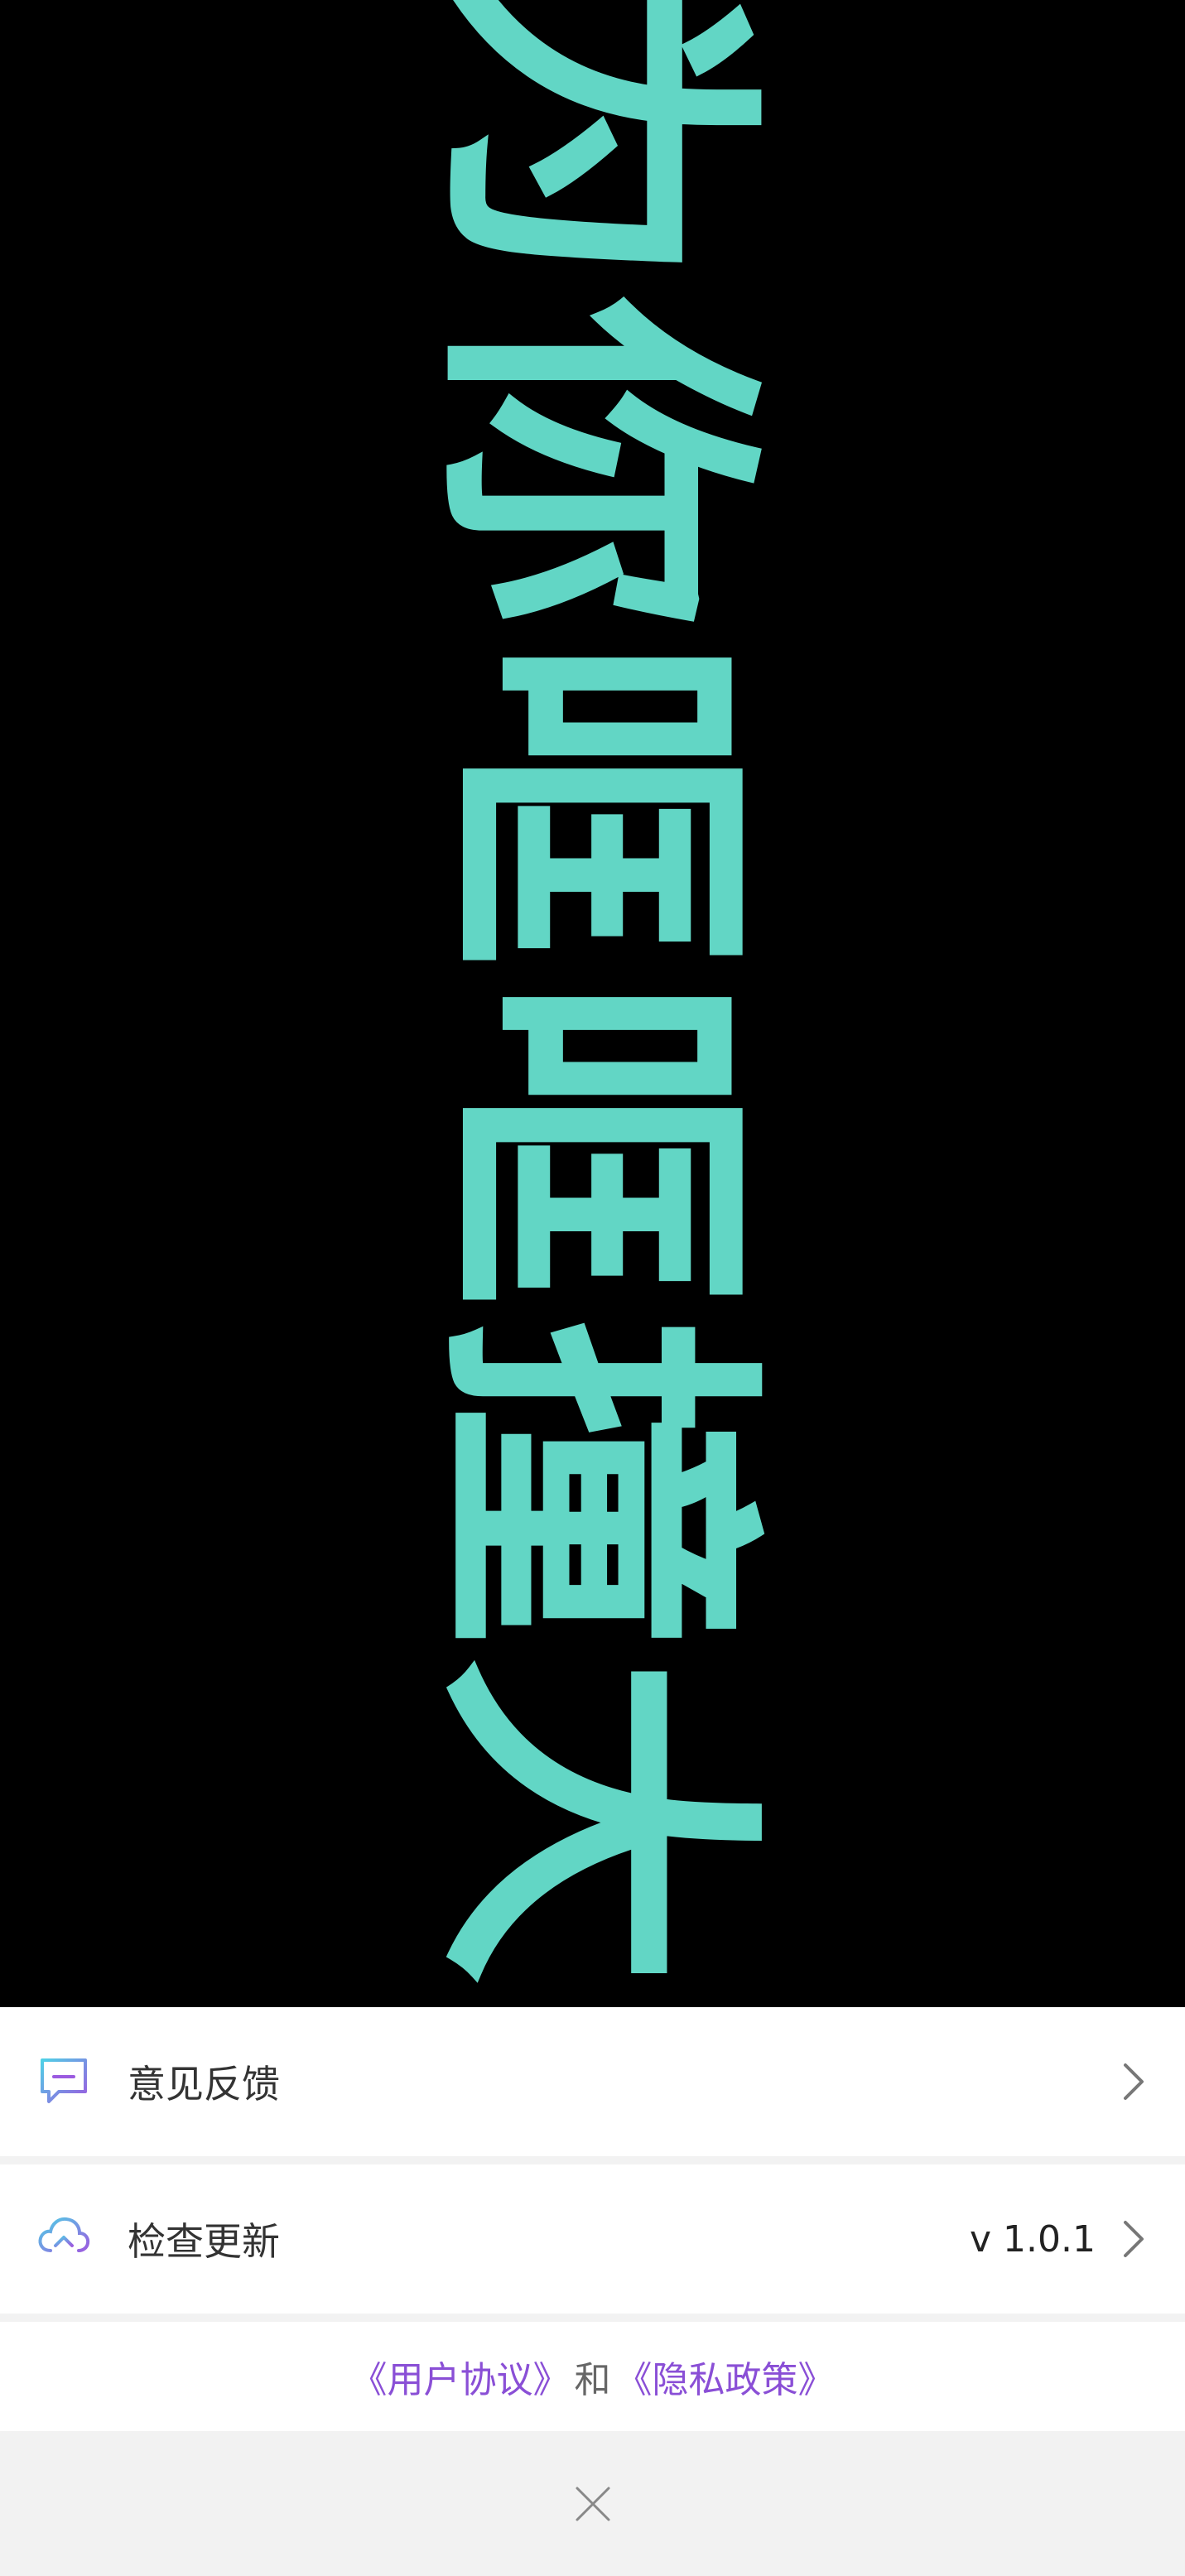 The width and height of the screenshot is (1185, 2576). Describe the element at coordinates (725, 2376) in the screenshot. I see `privacy-policy-link: 《隐私政策》` at that location.